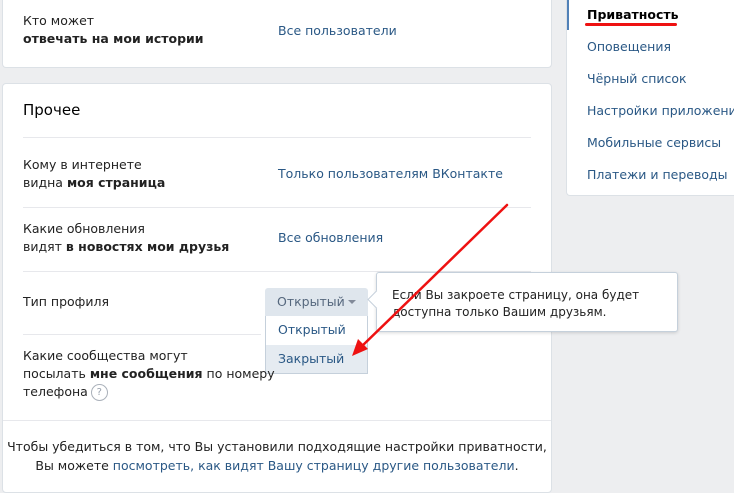 This screenshot has height=493, width=734. What do you see at coordinates (330, 238) in the screenshot?
I see `friends-news-value: Все обновления` at bounding box center [330, 238].